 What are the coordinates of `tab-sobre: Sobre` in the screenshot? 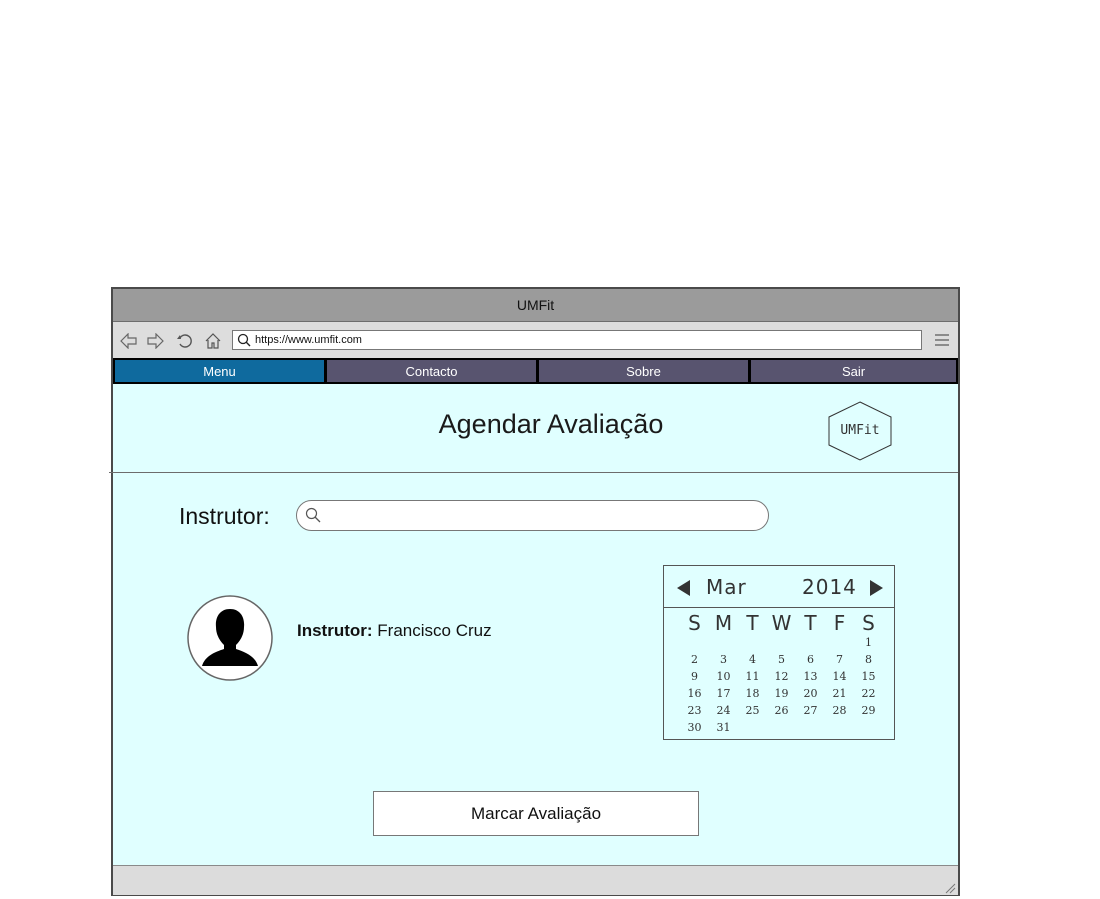 It's located at (643, 371).